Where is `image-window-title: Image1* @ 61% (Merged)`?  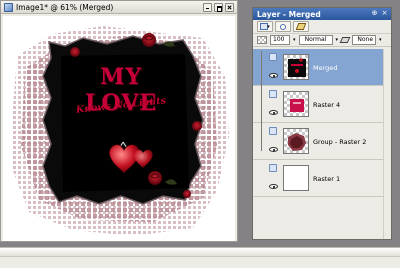 image-window-title: Image1* @ 61% (Merged) is located at coordinates (65, 7).